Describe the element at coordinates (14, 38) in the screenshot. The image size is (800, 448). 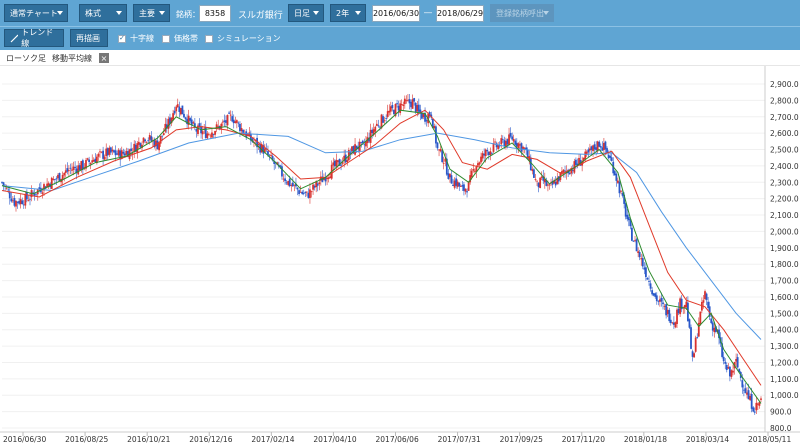
I see `trend-line-icon` at that location.